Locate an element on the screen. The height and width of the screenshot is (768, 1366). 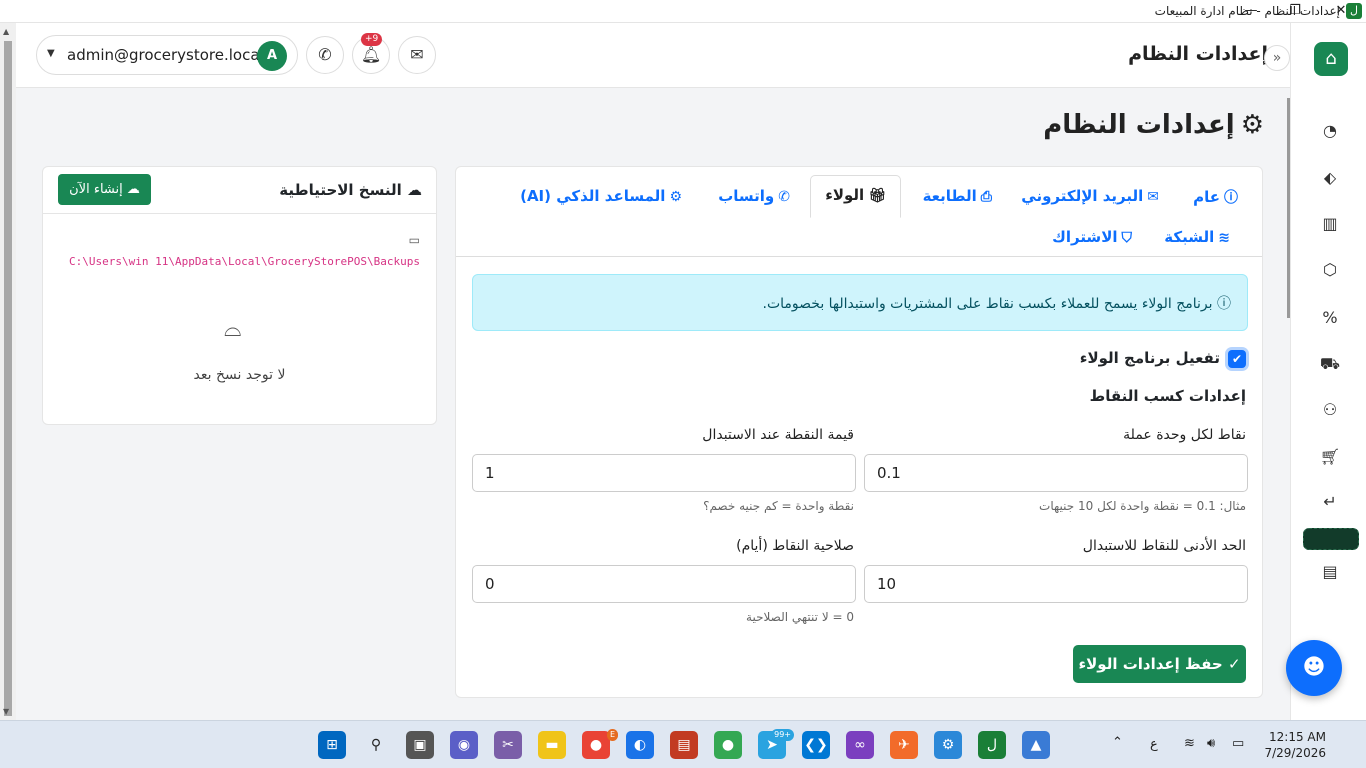
points-per-unit-input: 0.1 is located at coordinates (1056, 473).